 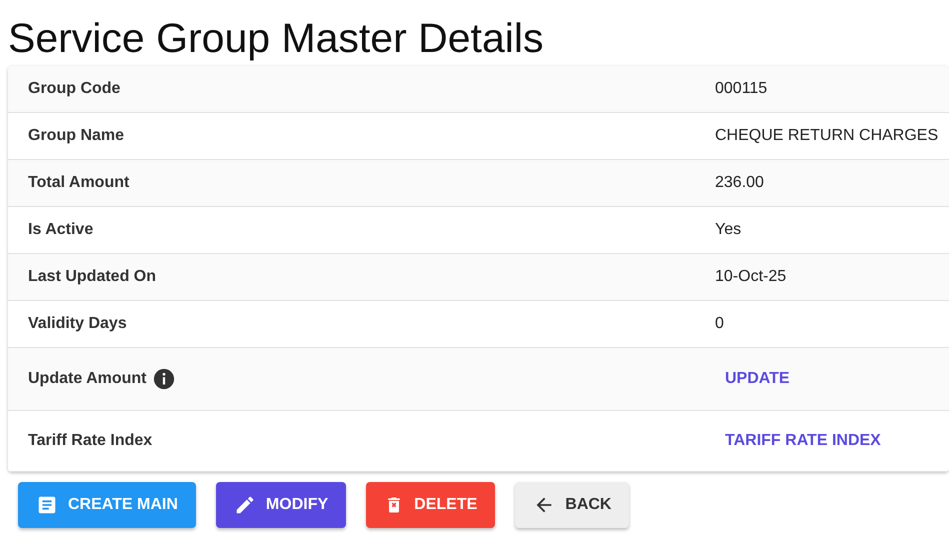 I want to click on field-label: Group Name, so click(x=76, y=136).